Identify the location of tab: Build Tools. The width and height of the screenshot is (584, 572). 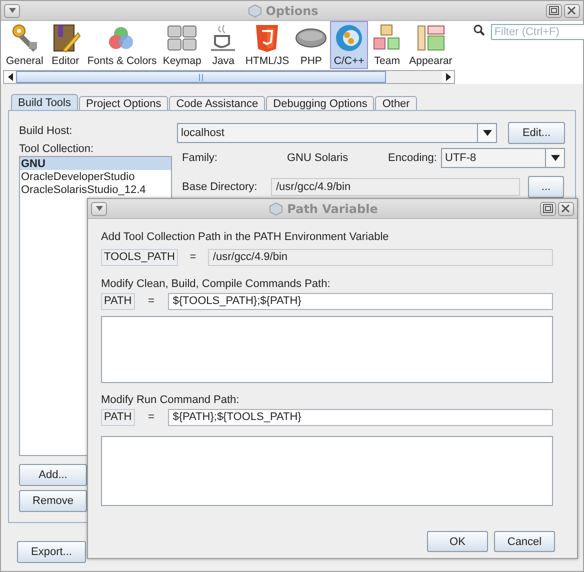
(44, 102).